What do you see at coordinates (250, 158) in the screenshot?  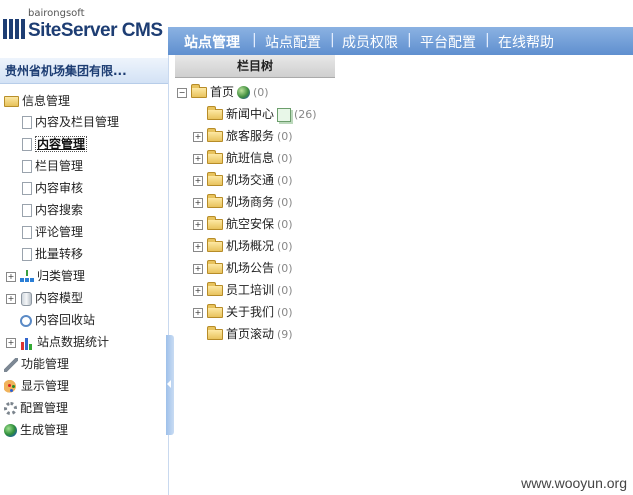 I see `tree-node-label: 航班信息` at bounding box center [250, 158].